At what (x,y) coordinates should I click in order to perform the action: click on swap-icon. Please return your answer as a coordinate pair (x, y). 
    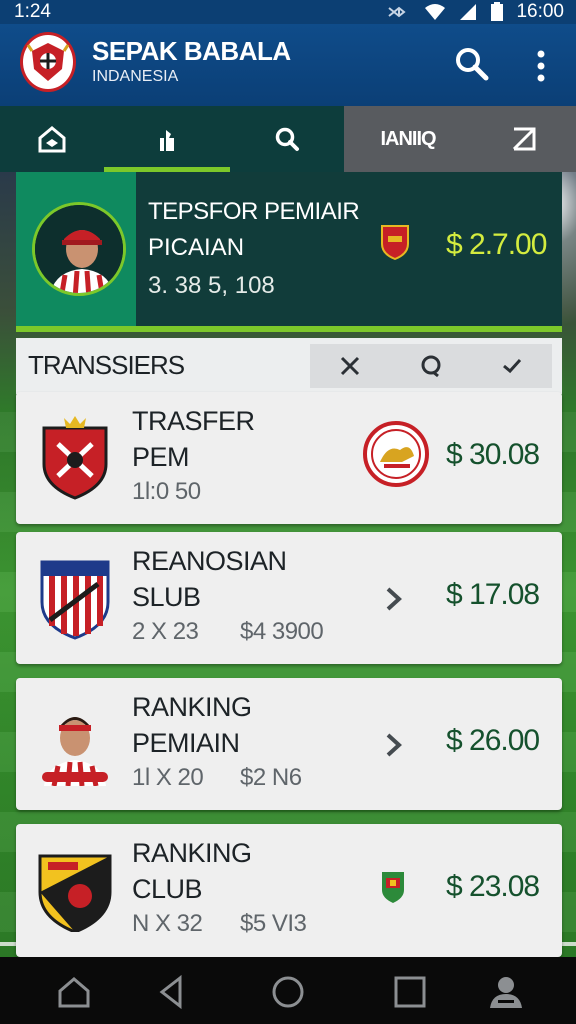
    Looking at the image, I should click on (524, 139).